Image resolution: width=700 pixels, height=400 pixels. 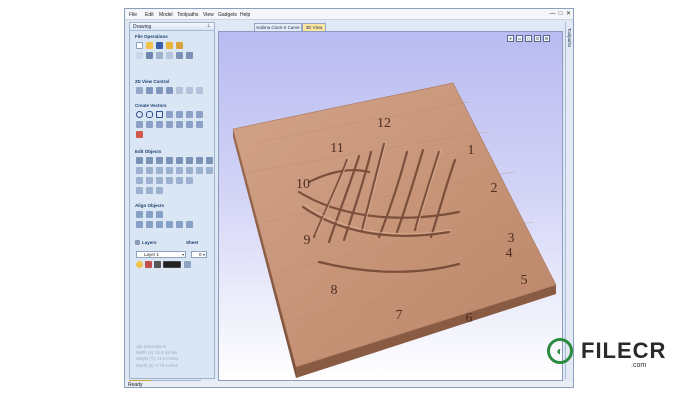 I want to click on arc-tool-icon, so click(x=189, y=114).